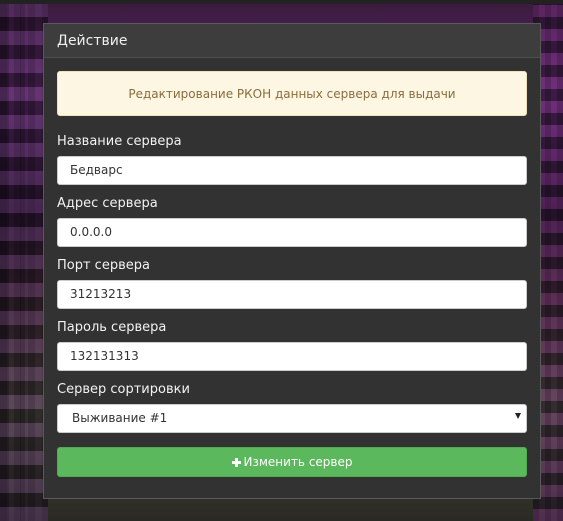 The image size is (563, 521). I want to click on server-address-input: 0.0.0.0, so click(292, 232).